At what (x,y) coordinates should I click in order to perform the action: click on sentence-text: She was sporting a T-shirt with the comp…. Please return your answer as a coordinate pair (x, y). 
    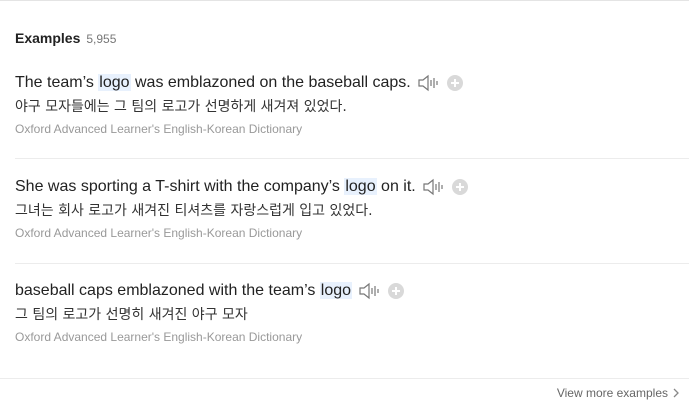
    Looking at the image, I should click on (180, 186).